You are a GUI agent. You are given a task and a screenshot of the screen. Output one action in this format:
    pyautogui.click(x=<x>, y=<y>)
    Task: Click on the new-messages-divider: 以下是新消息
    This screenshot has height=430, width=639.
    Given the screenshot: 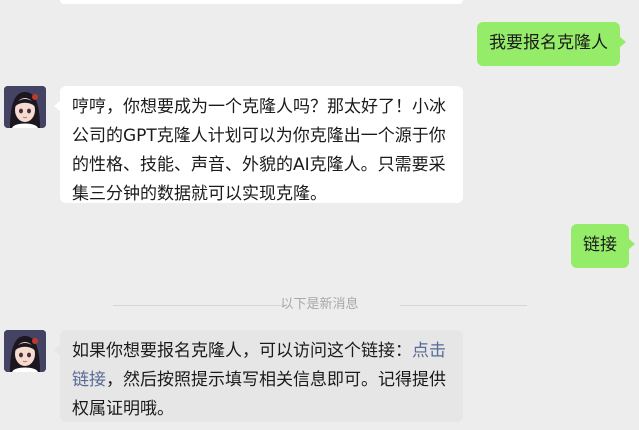 What is the action you would take?
    pyautogui.click(x=319, y=305)
    